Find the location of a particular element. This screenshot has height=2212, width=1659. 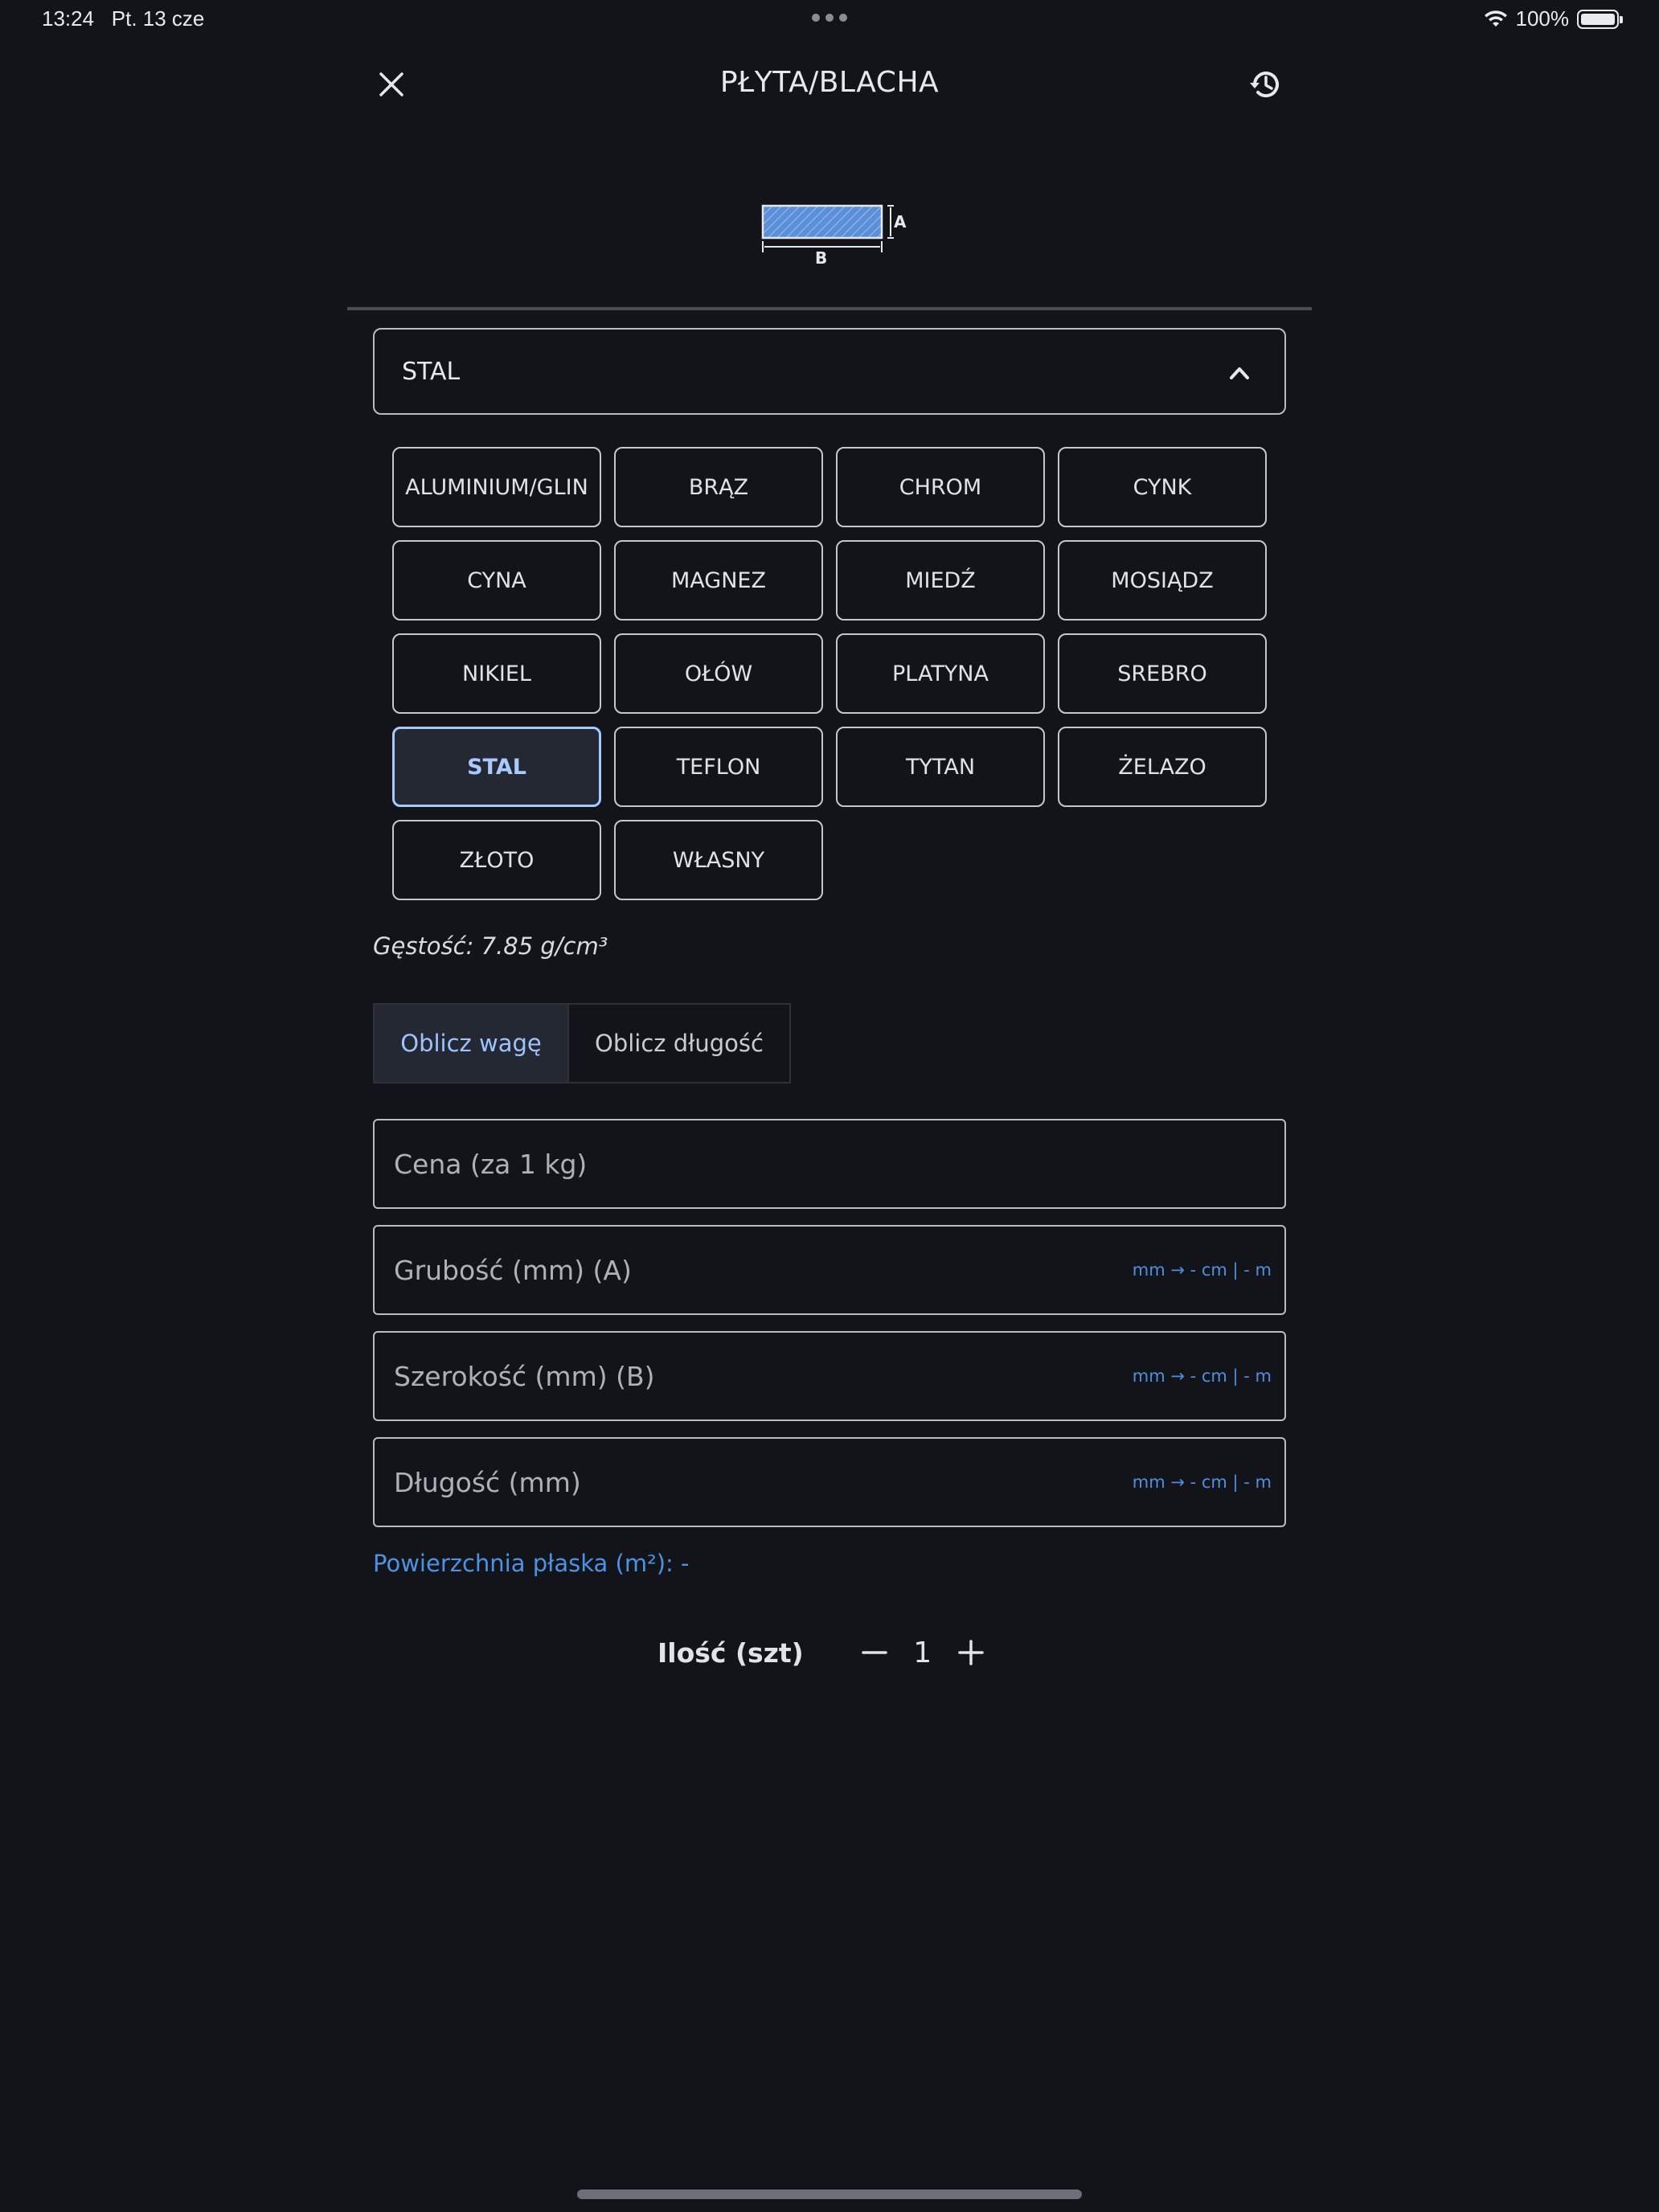

minus-icon is located at coordinates (874, 1652).